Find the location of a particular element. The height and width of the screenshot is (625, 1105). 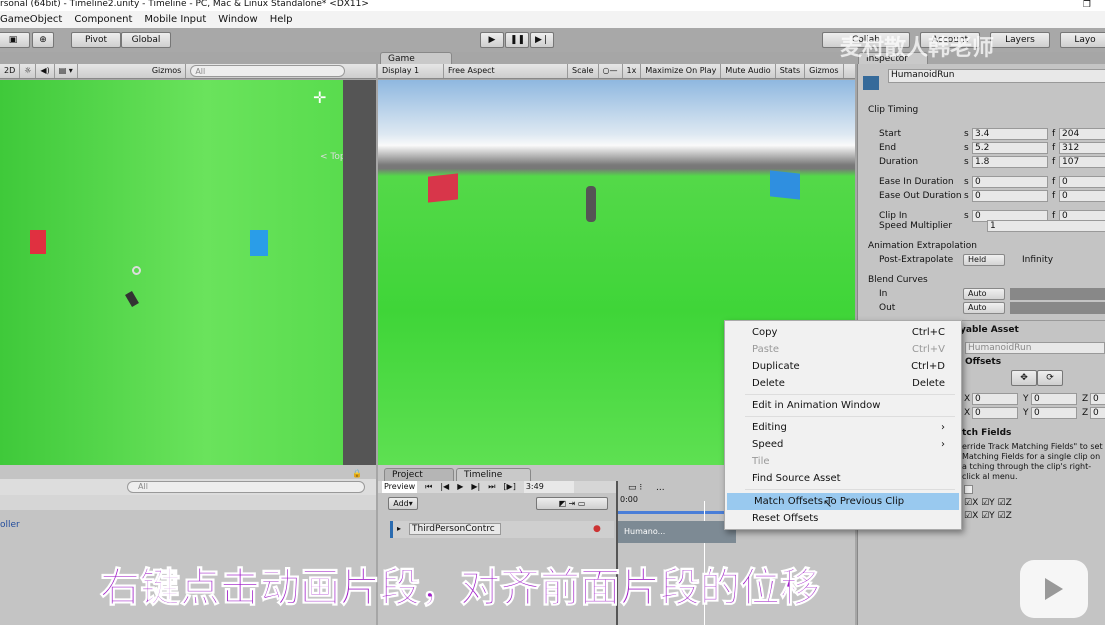

layers-button: Layers is located at coordinates (1020, 40).